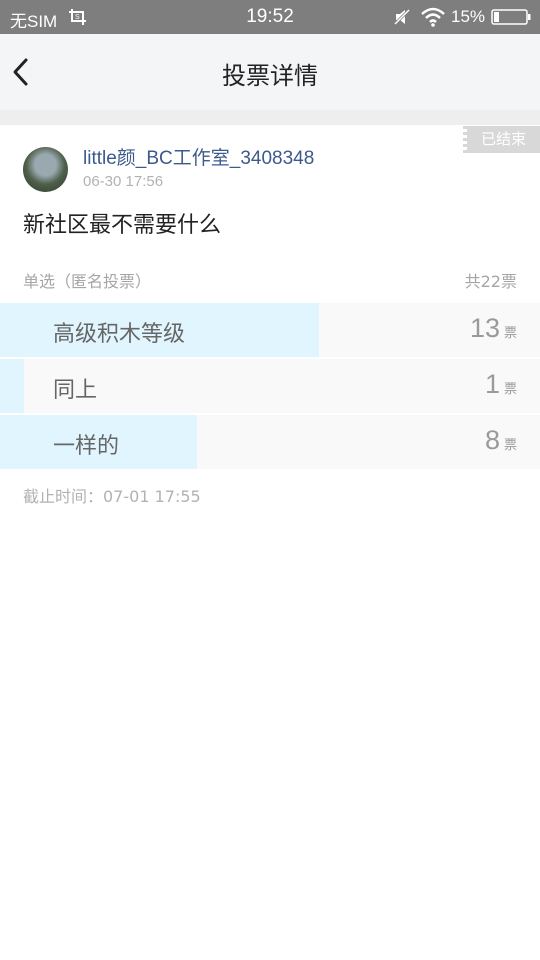 The height and width of the screenshot is (960, 540). What do you see at coordinates (112, 496) in the screenshot?
I see `deadline: 截止时间：07-01 17:55` at bounding box center [112, 496].